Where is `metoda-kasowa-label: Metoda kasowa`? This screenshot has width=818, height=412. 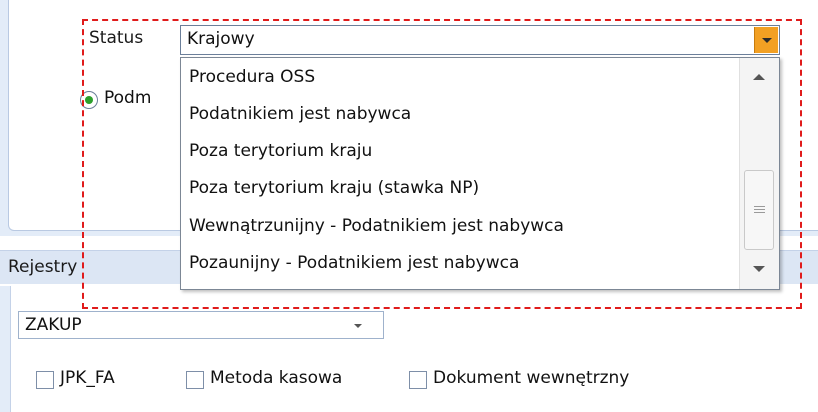 metoda-kasowa-label: Metoda kasowa is located at coordinates (276, 378).